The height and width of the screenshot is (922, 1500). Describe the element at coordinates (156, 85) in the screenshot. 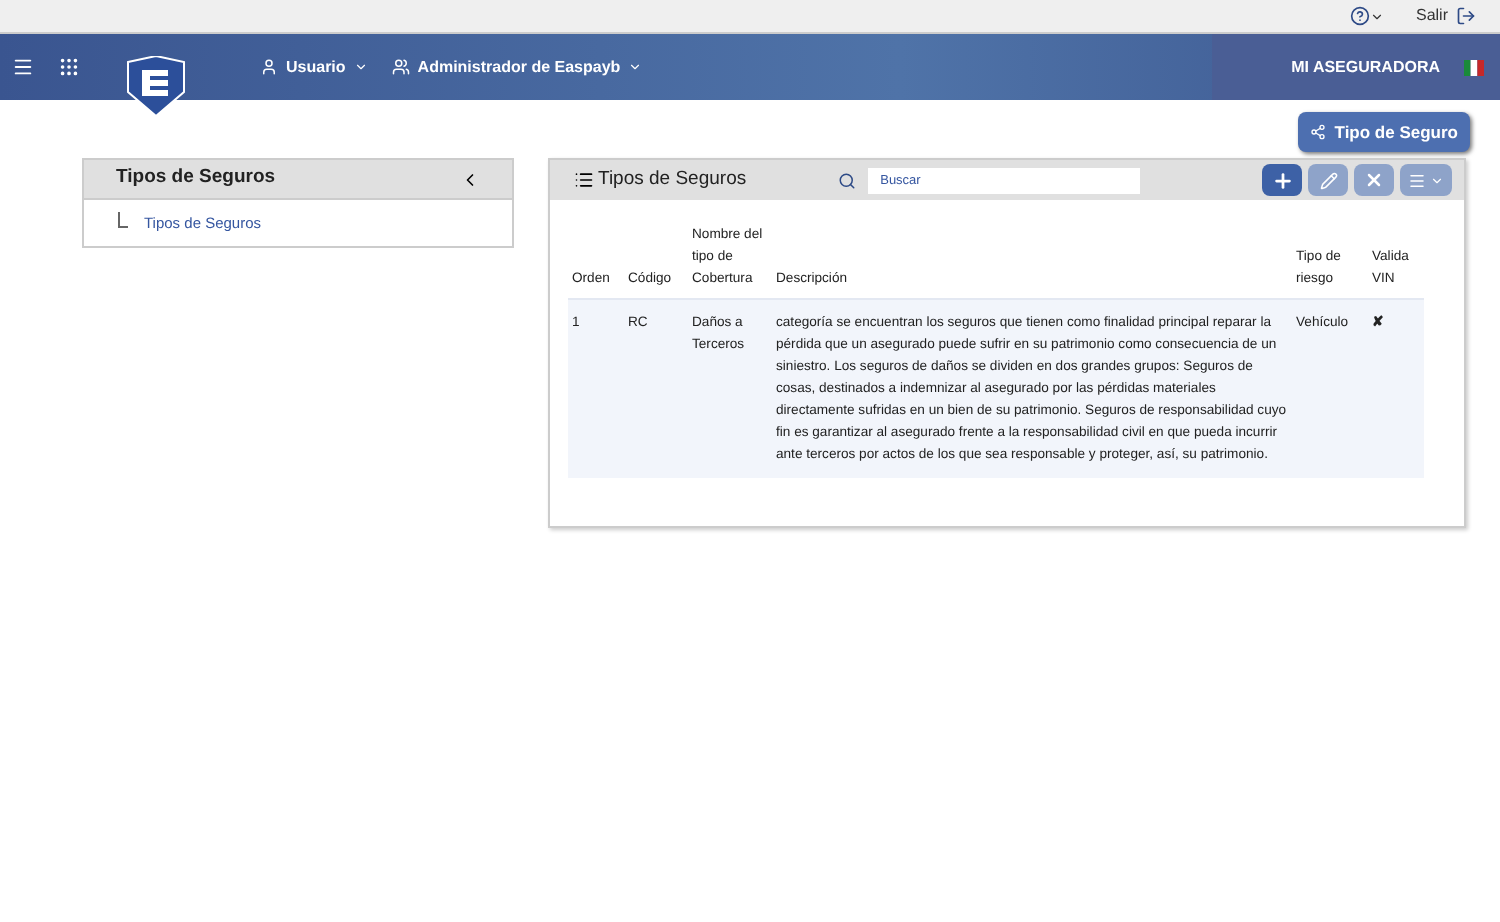

I see `shield-logo-icon` at that location.